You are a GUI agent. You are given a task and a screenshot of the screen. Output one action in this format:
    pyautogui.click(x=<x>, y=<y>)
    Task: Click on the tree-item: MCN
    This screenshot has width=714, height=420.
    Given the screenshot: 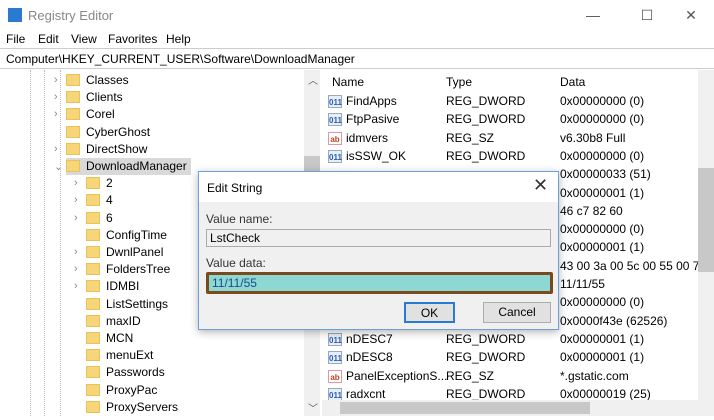 What is the action you would take?
    pyautogui.click(x=109, y=338)
    